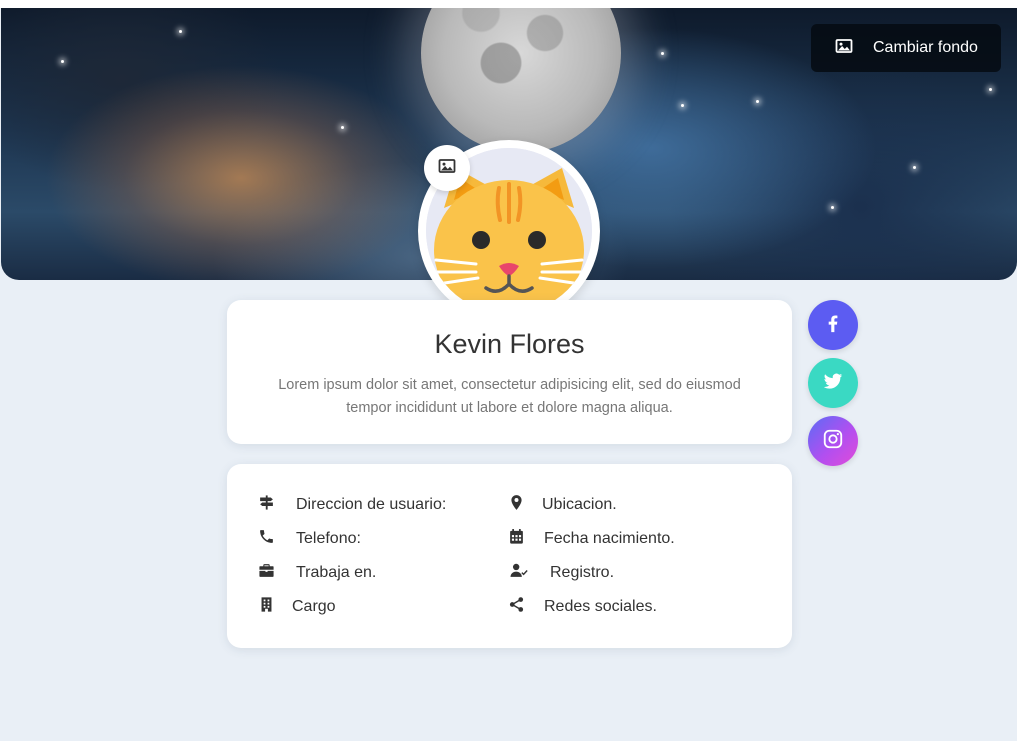 The height and width of the screenshot is (741, 1017). I want to click on info-position-label: Cargo, so click(314, 606).